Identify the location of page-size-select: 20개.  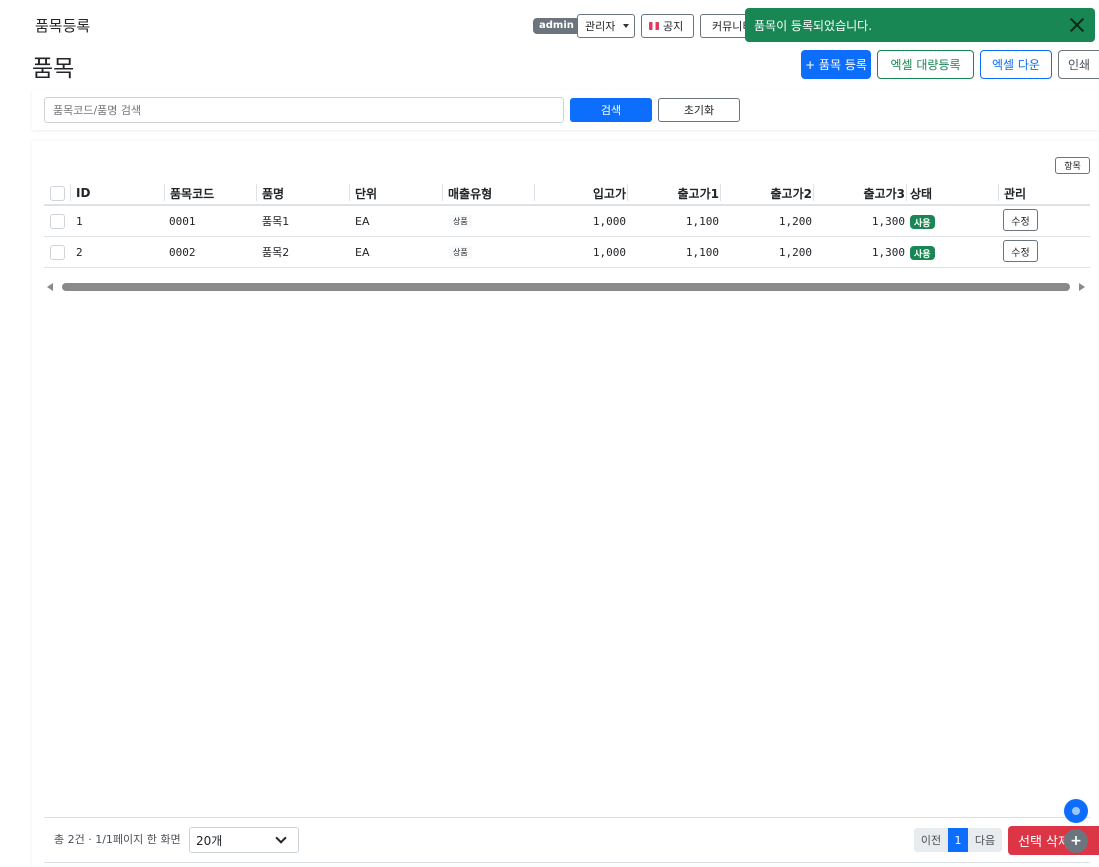
(244, 840).